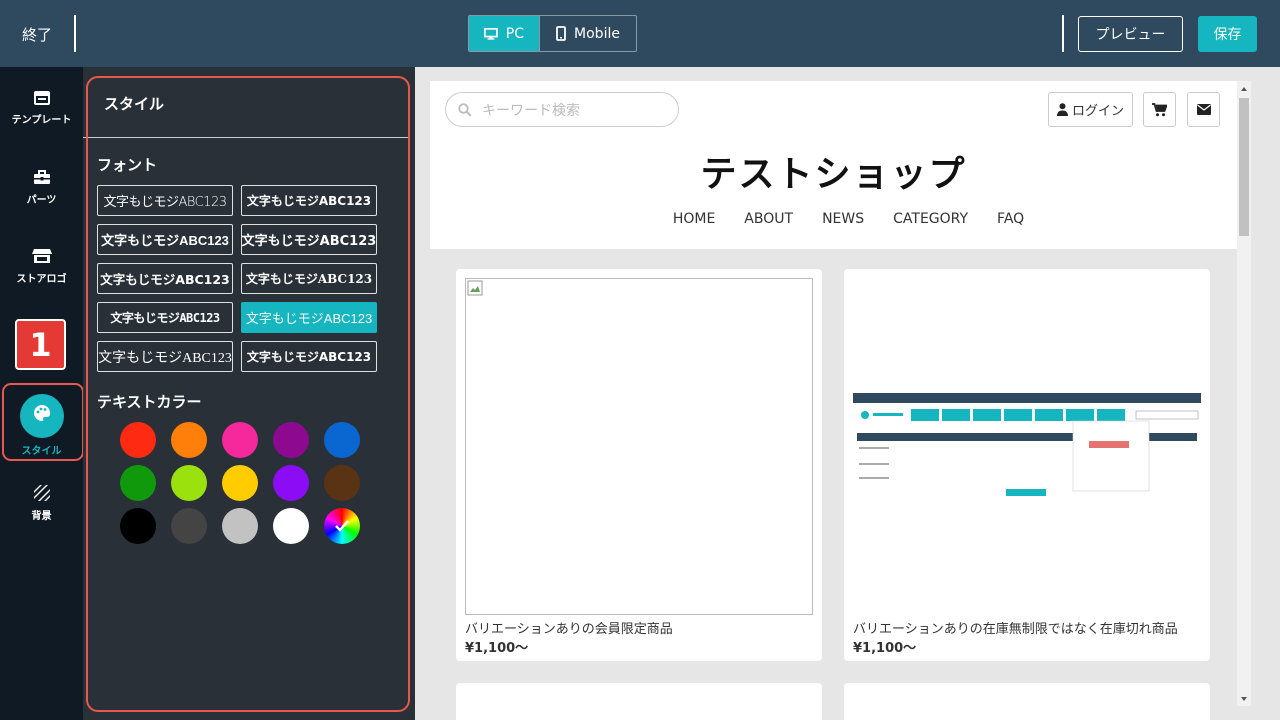 The width and height of the screenshot is (1280, 720). I want to click on device-toggle: PC Mobile, so click(552, 33).